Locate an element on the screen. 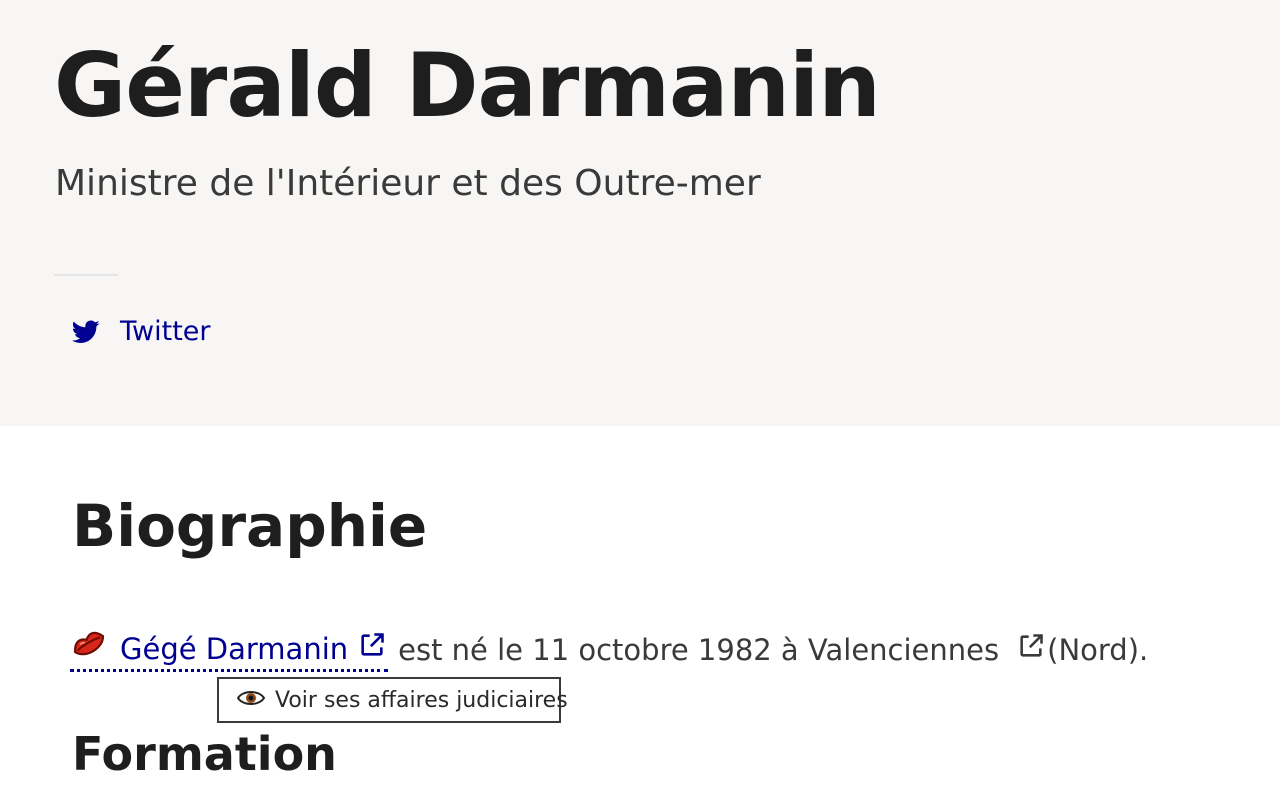 Image resolution: width=1280 pixels, height=800 pixels. twitter-icon is located at coordinates (86, 332).